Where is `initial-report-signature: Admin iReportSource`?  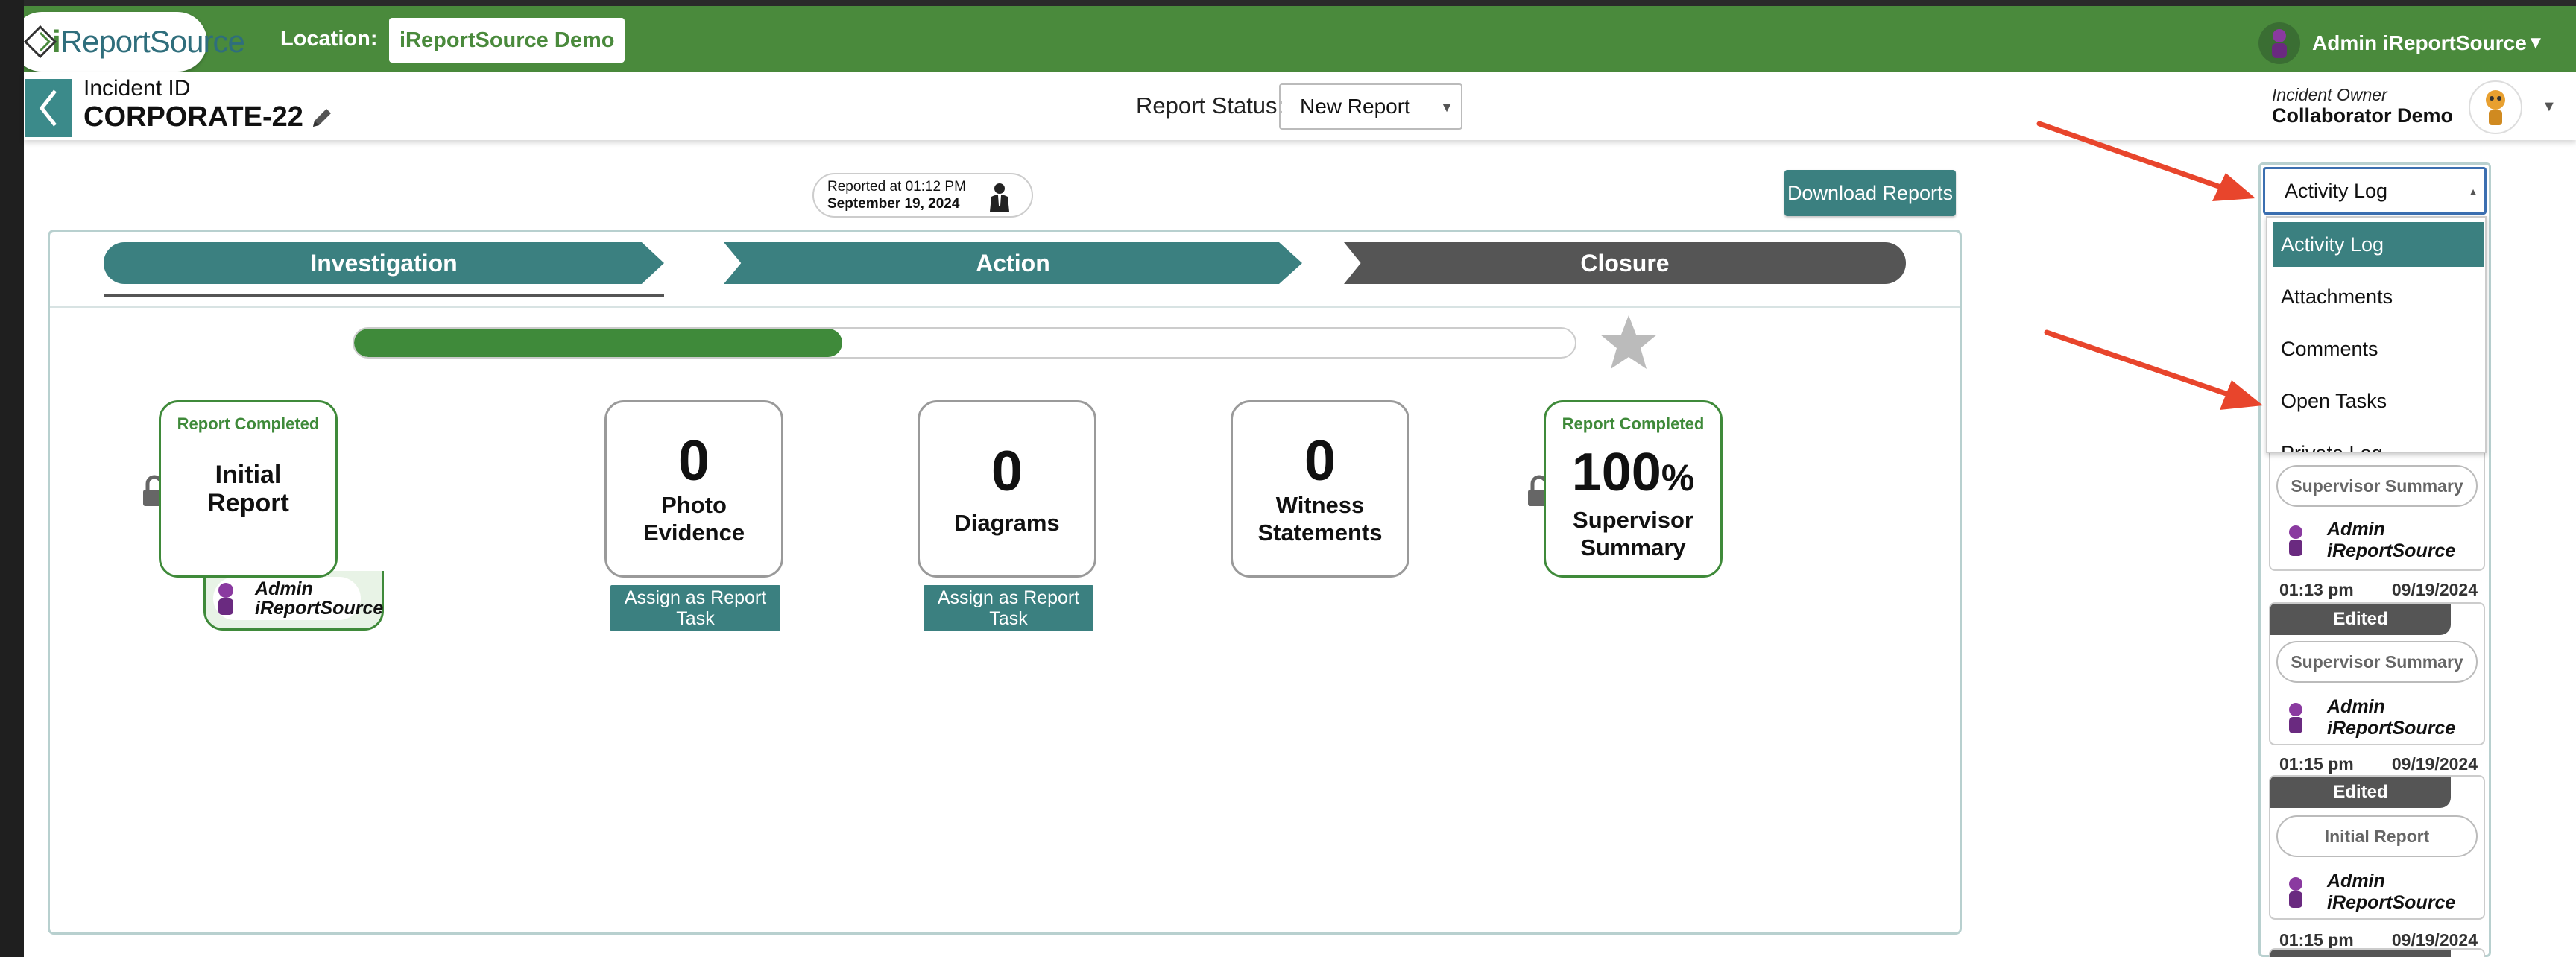 initial-report-signature: Admin iReportSource is located at coordinates (293, 601).